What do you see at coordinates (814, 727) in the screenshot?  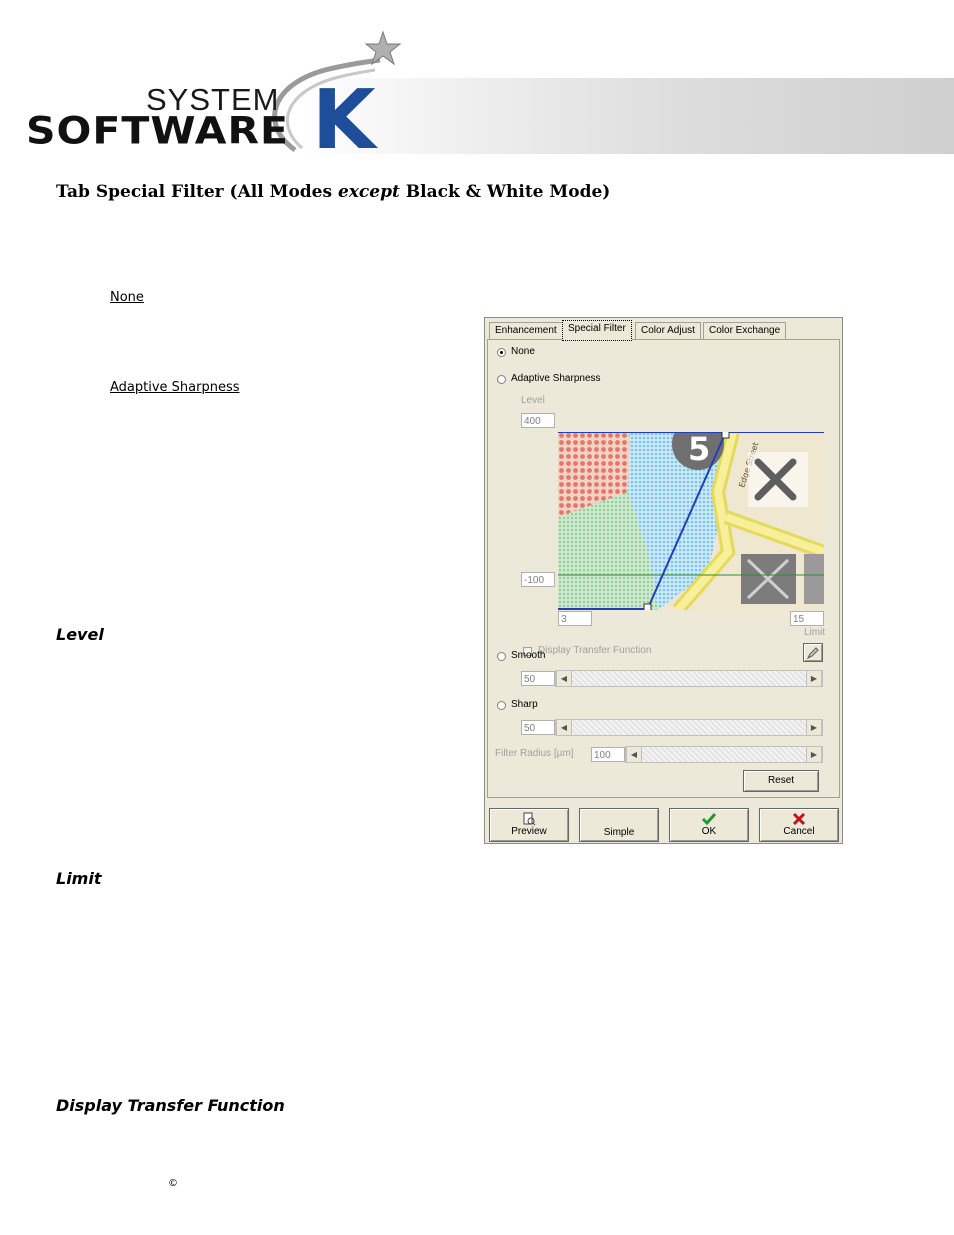 I see `sharp-right-arrow-icon: ▶` at bounding box center [814, 727].